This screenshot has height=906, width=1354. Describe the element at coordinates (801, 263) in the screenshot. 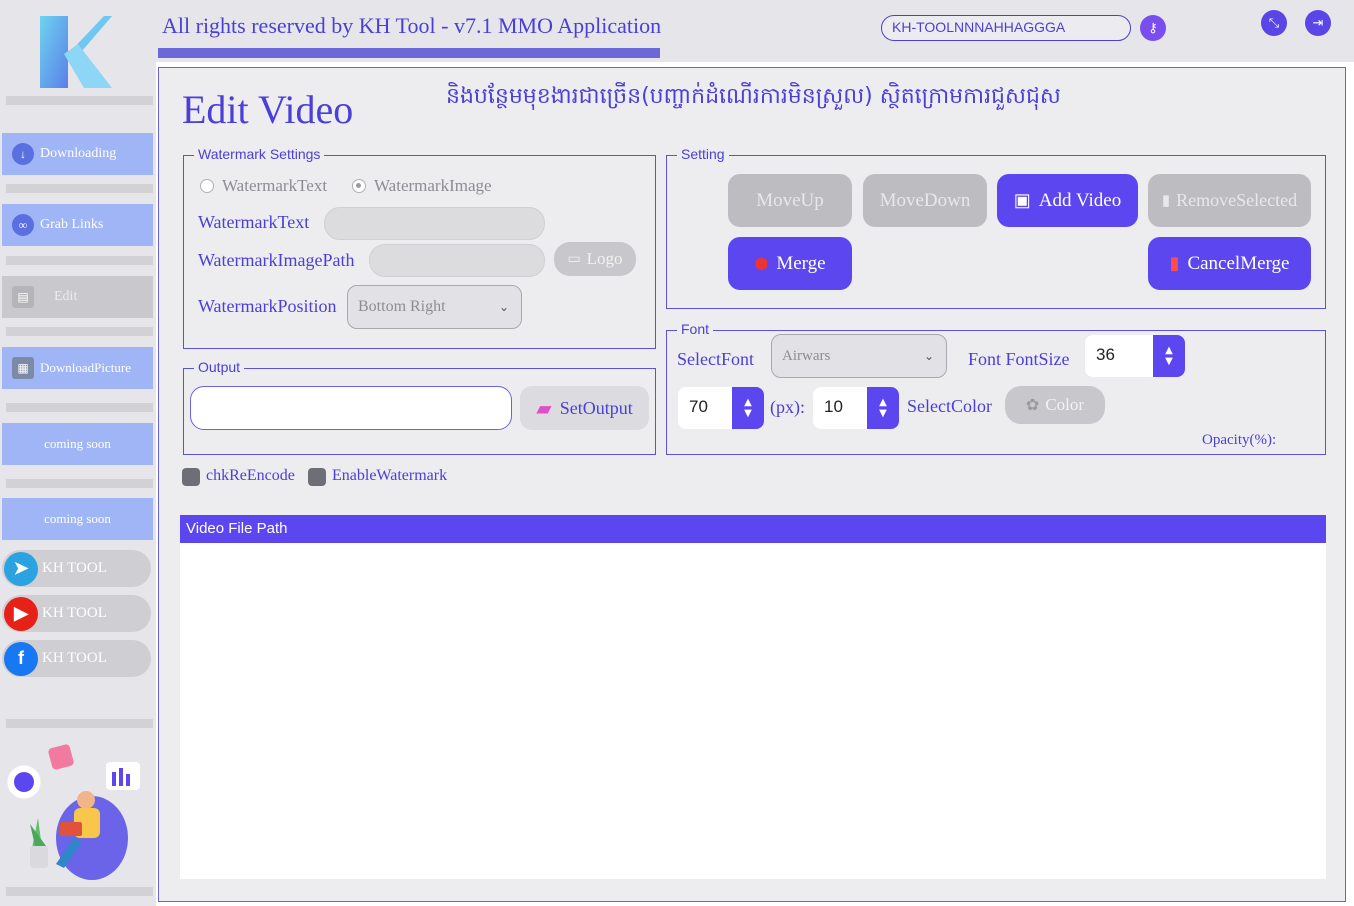

I see `merge-label: Merge` at that location.